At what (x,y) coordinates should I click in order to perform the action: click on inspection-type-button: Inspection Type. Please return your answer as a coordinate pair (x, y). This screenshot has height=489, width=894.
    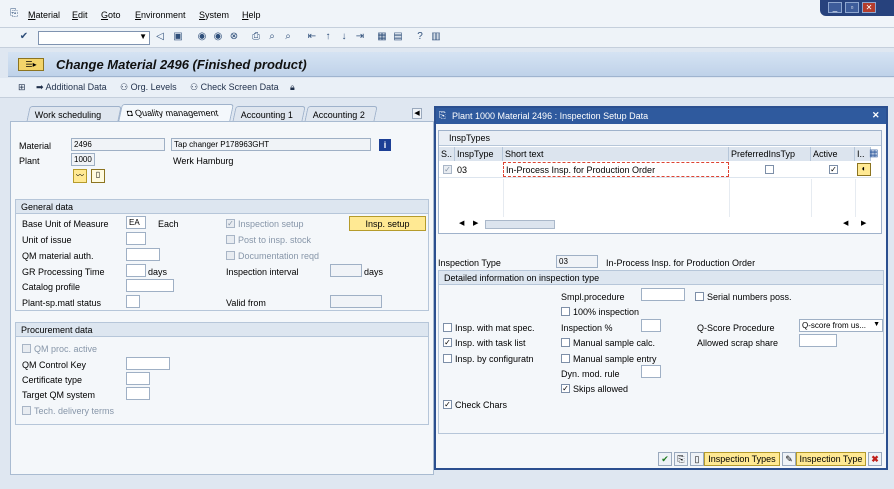
    Looking at the image, I should click on (831, 459).